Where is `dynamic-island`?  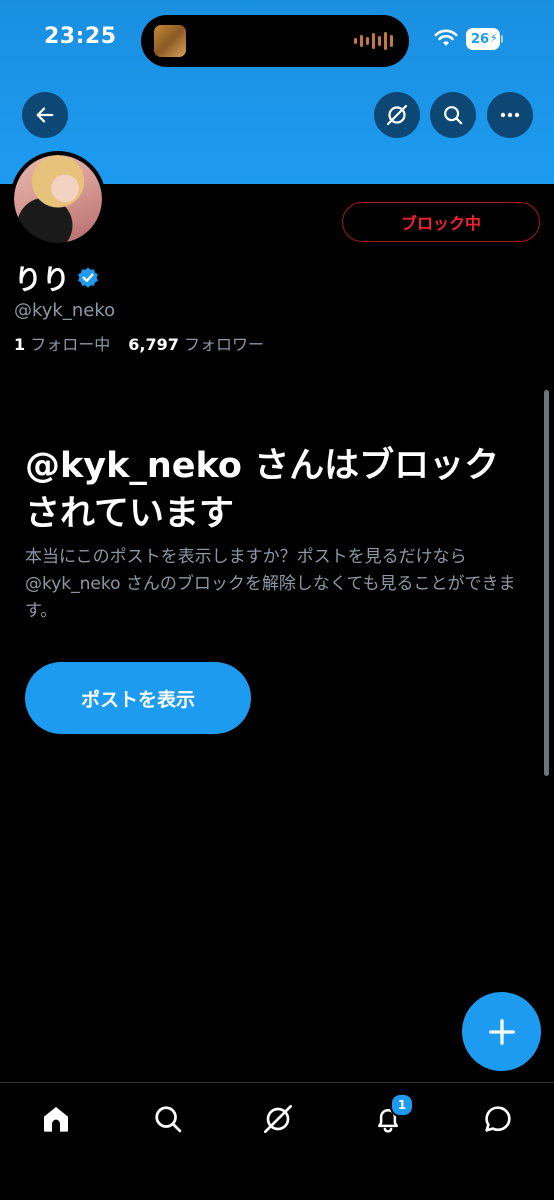
dynamic-island is located at coordinates (275, 41).